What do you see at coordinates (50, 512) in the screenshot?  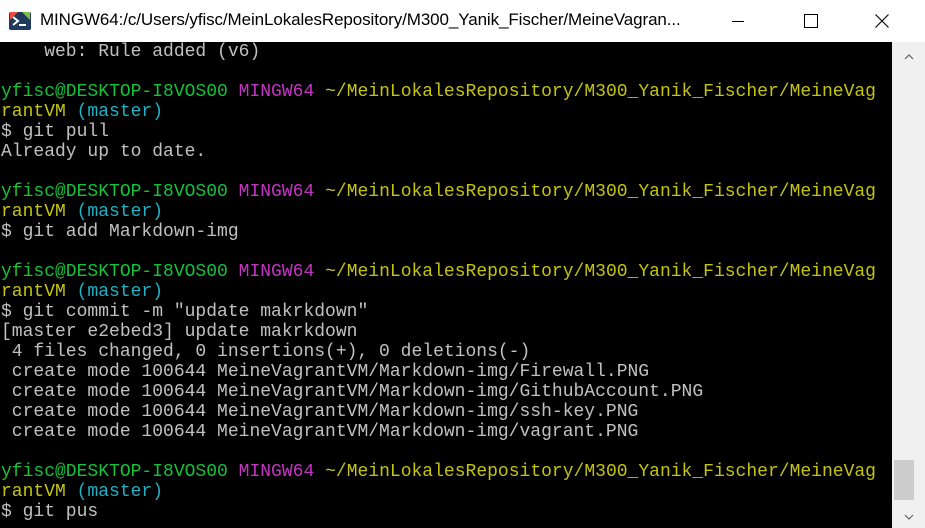 I see `command-line: $ git pus` at bounding box center [50, 512].